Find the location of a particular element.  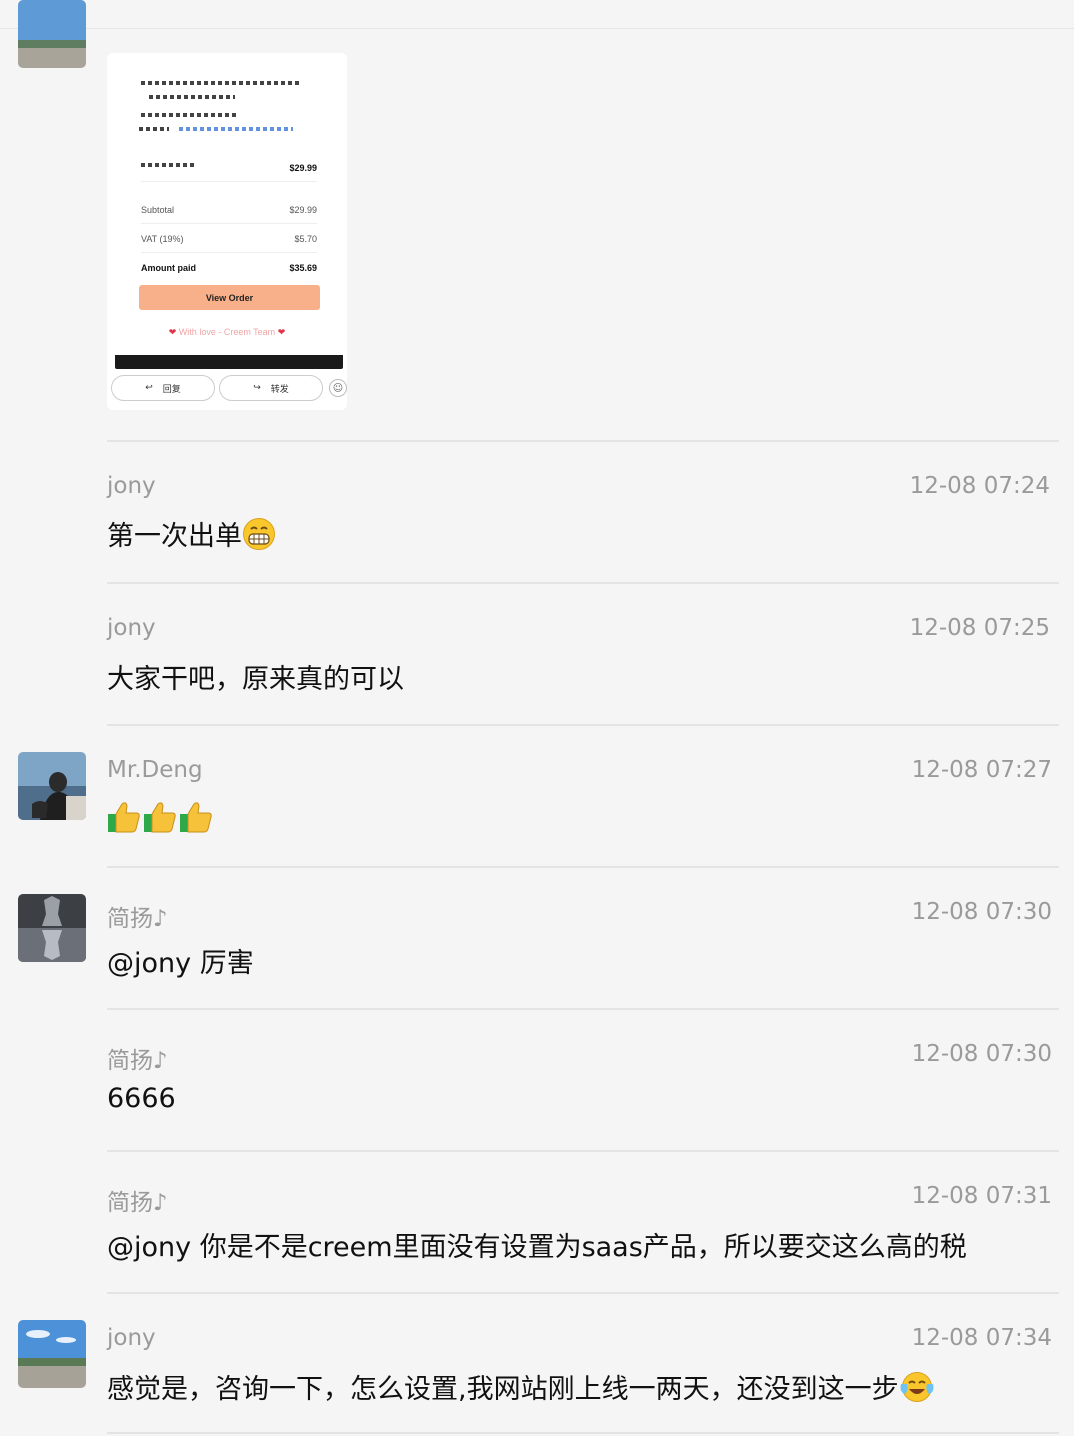

amount-paid-value: $35.69 is located at coordinates (303, 268).